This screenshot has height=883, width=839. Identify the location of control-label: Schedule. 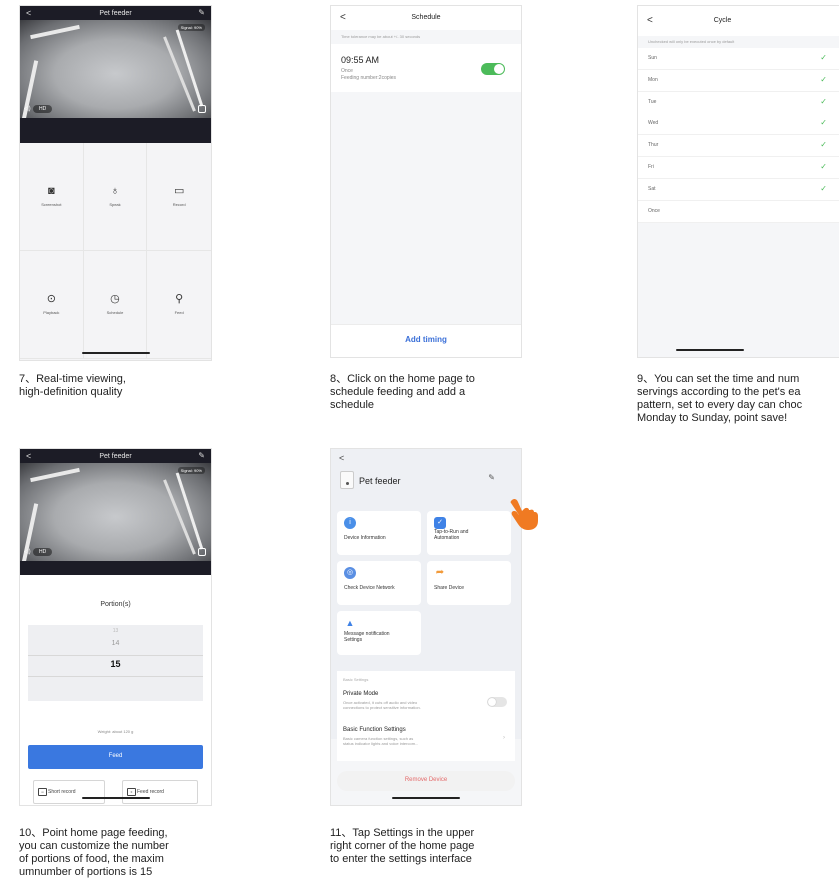
(115, 312).